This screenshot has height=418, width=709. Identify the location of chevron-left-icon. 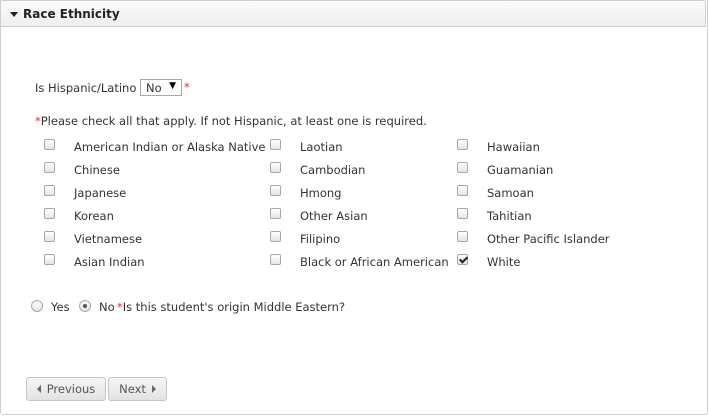
(38, 389).